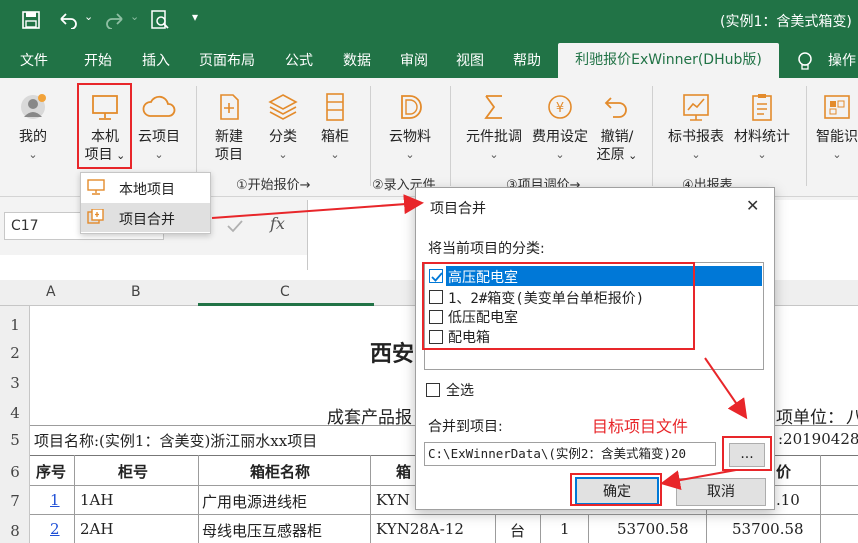 This screenshot has height=543, width=858. Describe the element at coordinates (726, 388) in the screenshot. I see `arrow-to-browse` at that location.